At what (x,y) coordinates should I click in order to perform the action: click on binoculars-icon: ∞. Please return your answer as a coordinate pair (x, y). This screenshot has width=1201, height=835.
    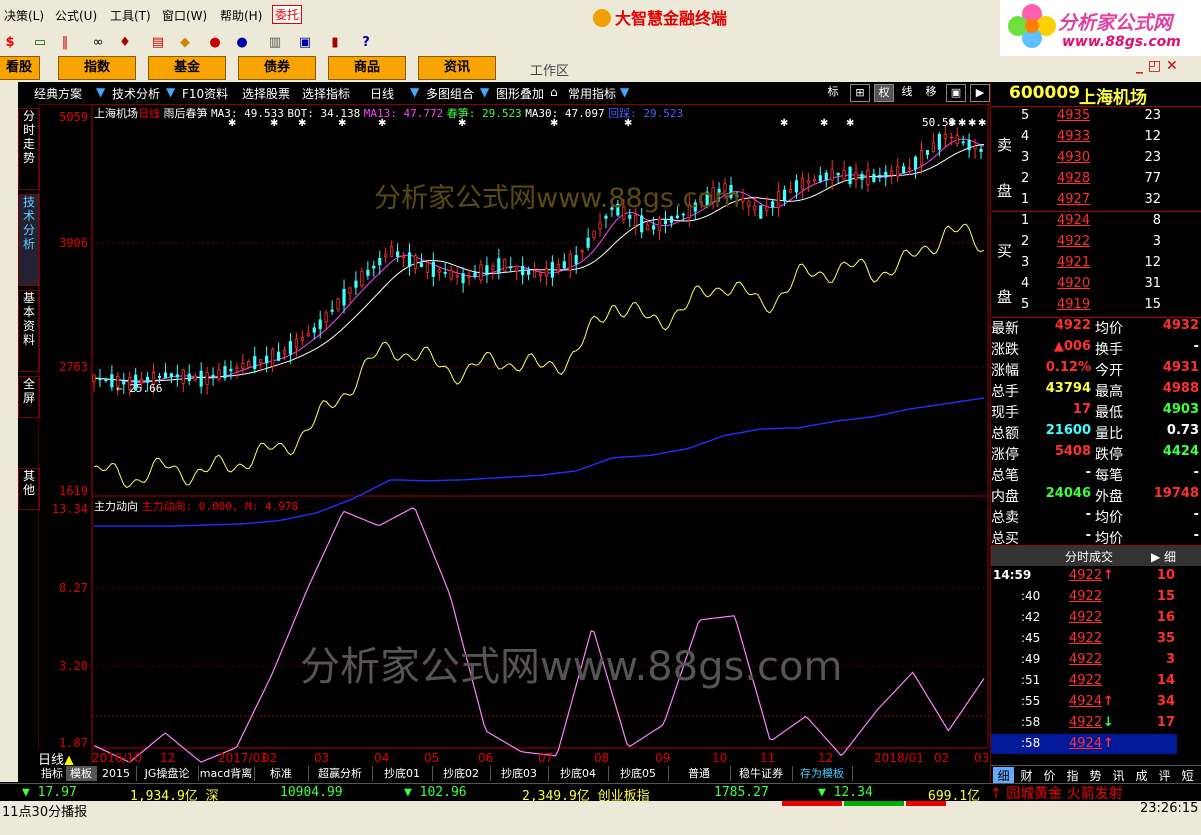
    Looking at the image, I should click on (98, 43).